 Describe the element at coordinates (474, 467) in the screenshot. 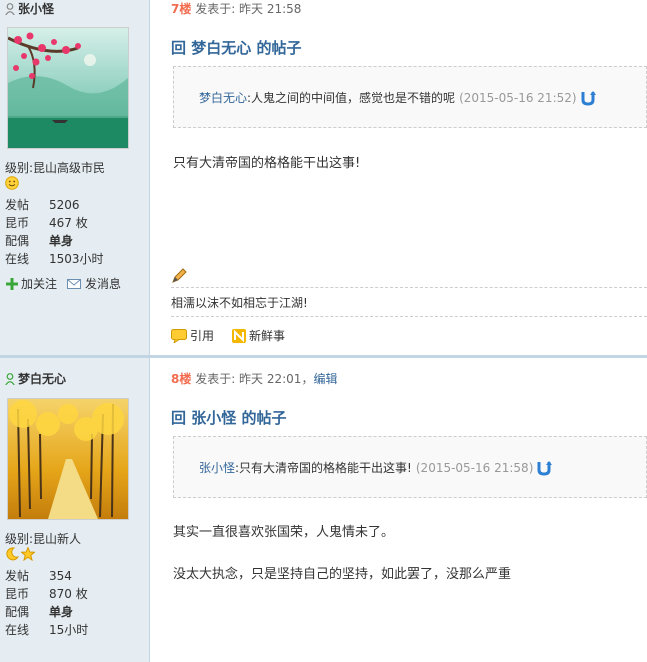

I see `quote-date: (2015-05-16 21:58)` at that location.